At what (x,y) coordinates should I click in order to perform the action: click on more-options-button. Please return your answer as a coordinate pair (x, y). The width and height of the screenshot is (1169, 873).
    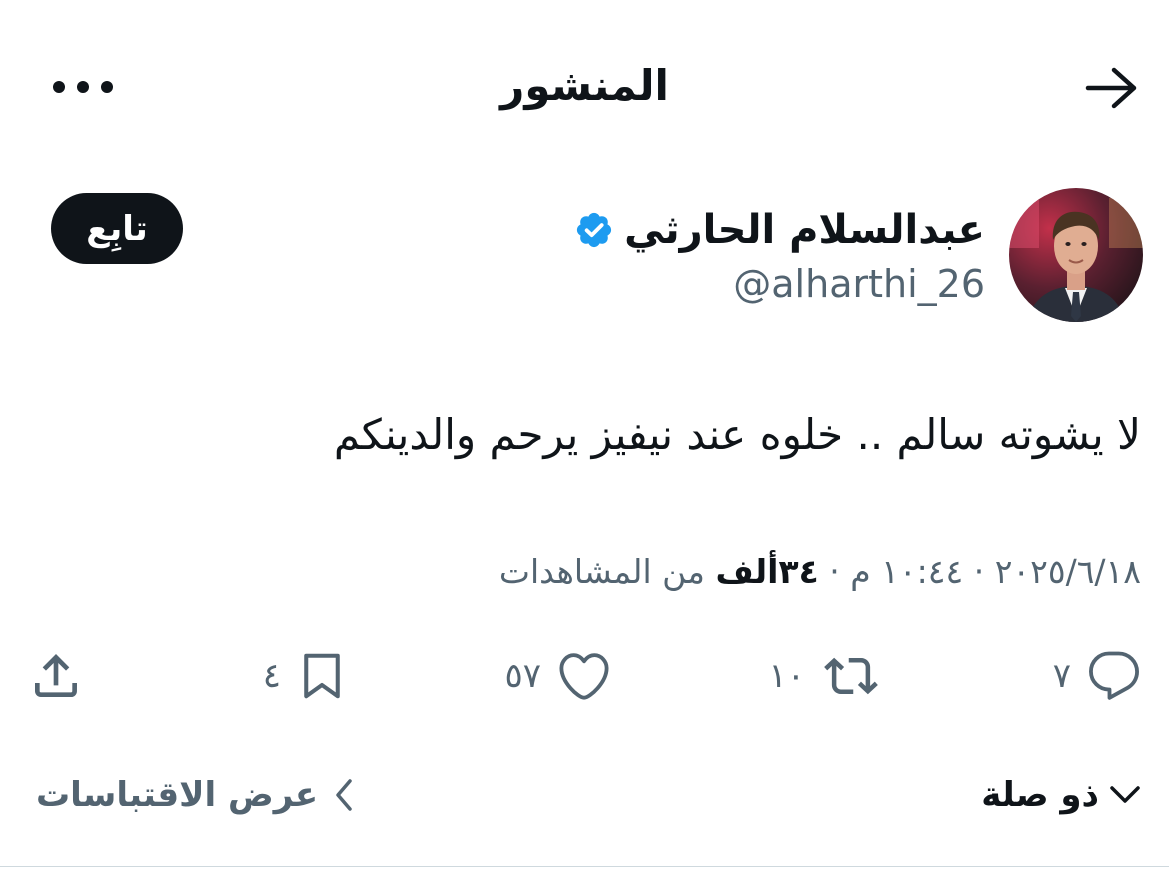
    Looking at the image, I should click on (83, 87).